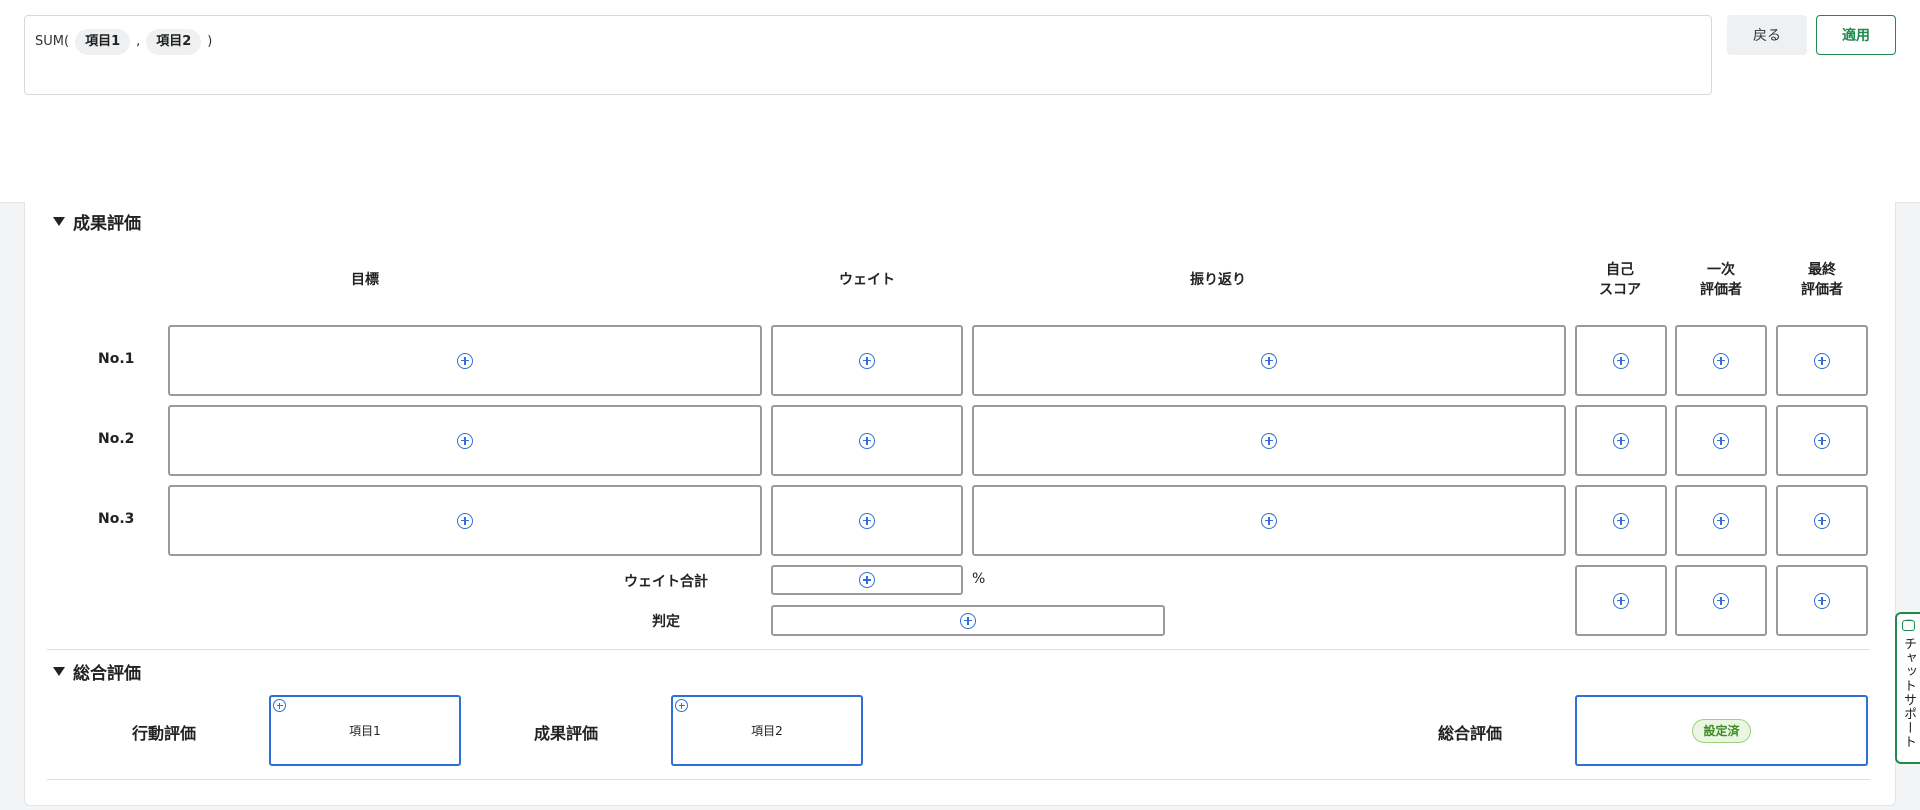  I want to click on overall-evaluation-label: 総合評価, so click(1470, 733).